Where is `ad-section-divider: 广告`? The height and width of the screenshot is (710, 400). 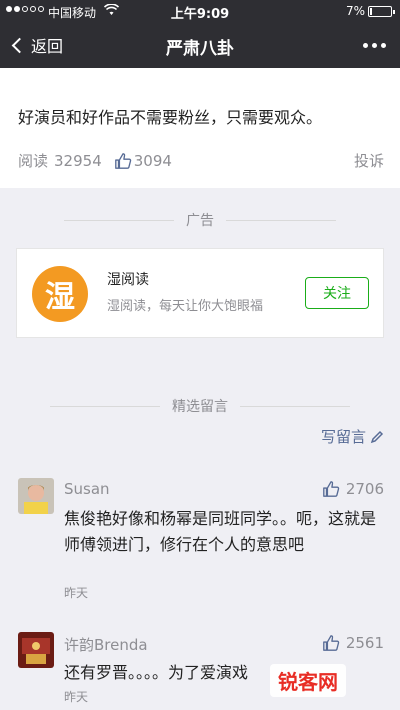 ad-section-divider: 广告 is located at coordinates (200, 220).